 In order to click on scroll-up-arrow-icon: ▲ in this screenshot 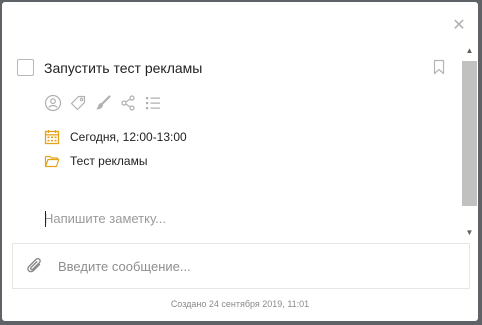, I will do `click(469, 51)`.